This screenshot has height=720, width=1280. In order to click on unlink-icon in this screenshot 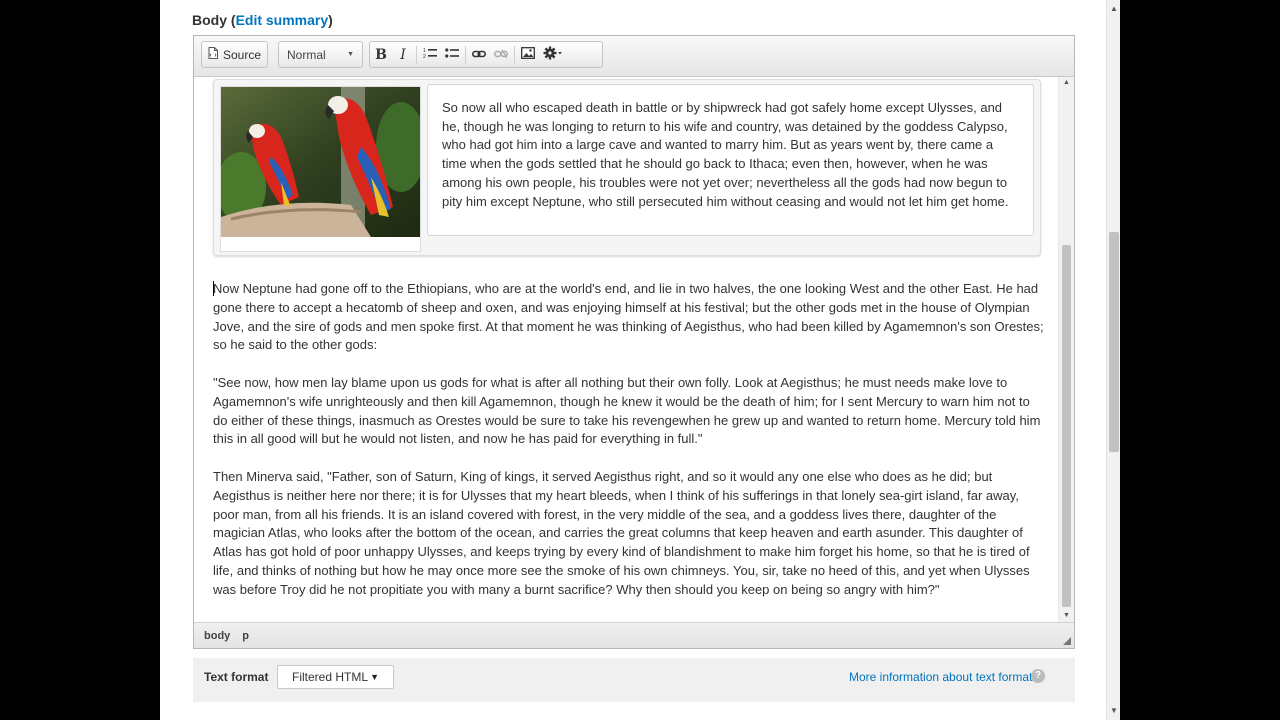, I will do `click(501, 55)`.